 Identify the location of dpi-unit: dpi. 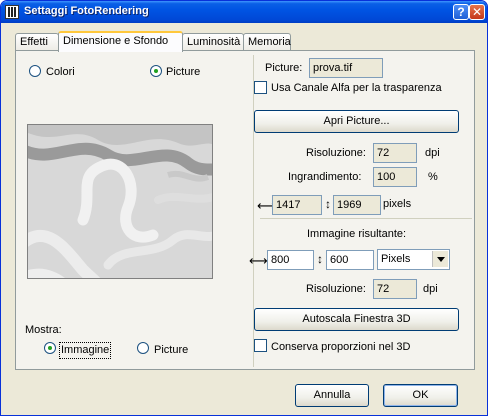
(432, 153).